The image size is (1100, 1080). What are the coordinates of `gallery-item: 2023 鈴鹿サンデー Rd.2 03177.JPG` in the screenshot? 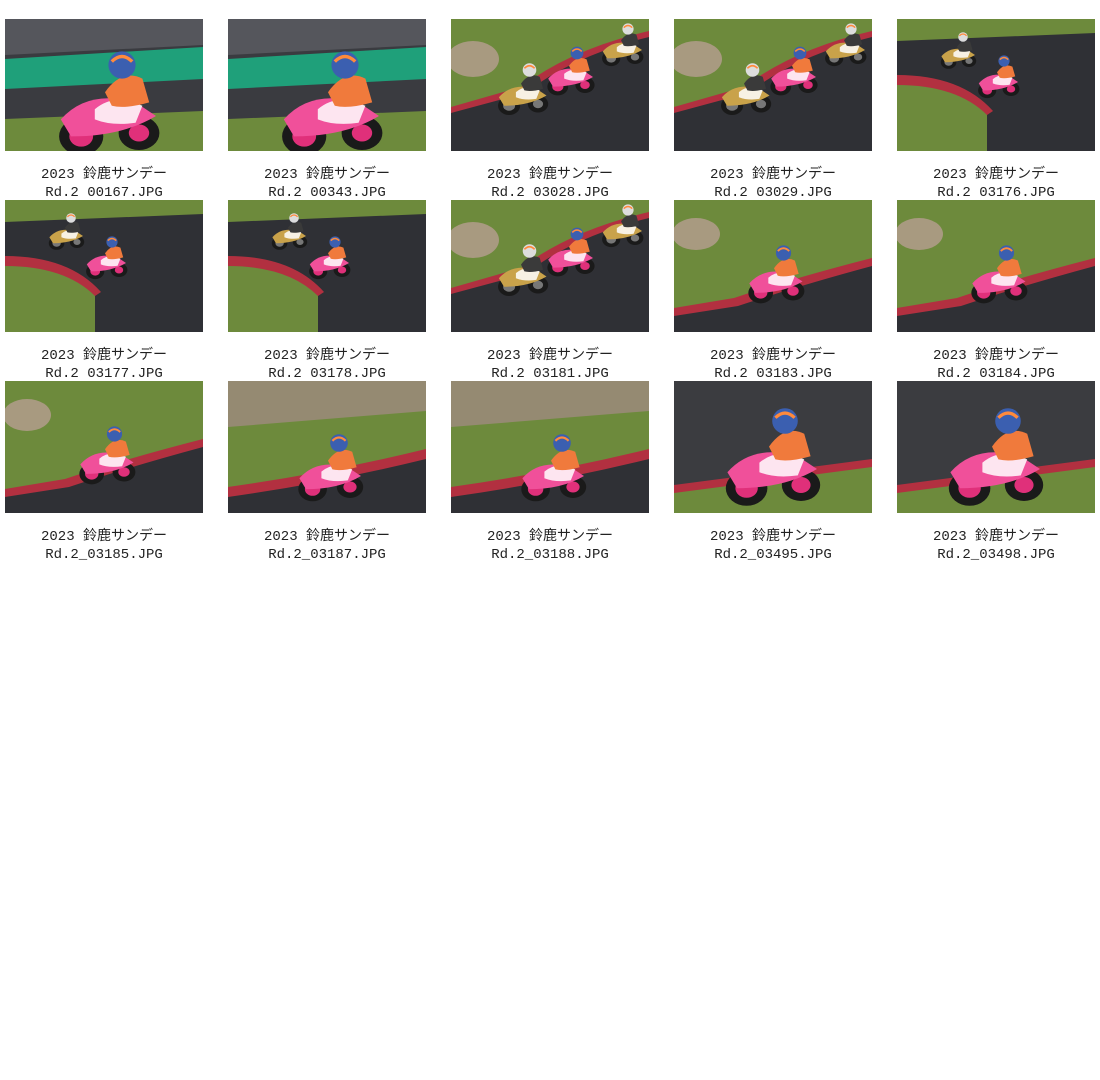 It's located at (111, 281).